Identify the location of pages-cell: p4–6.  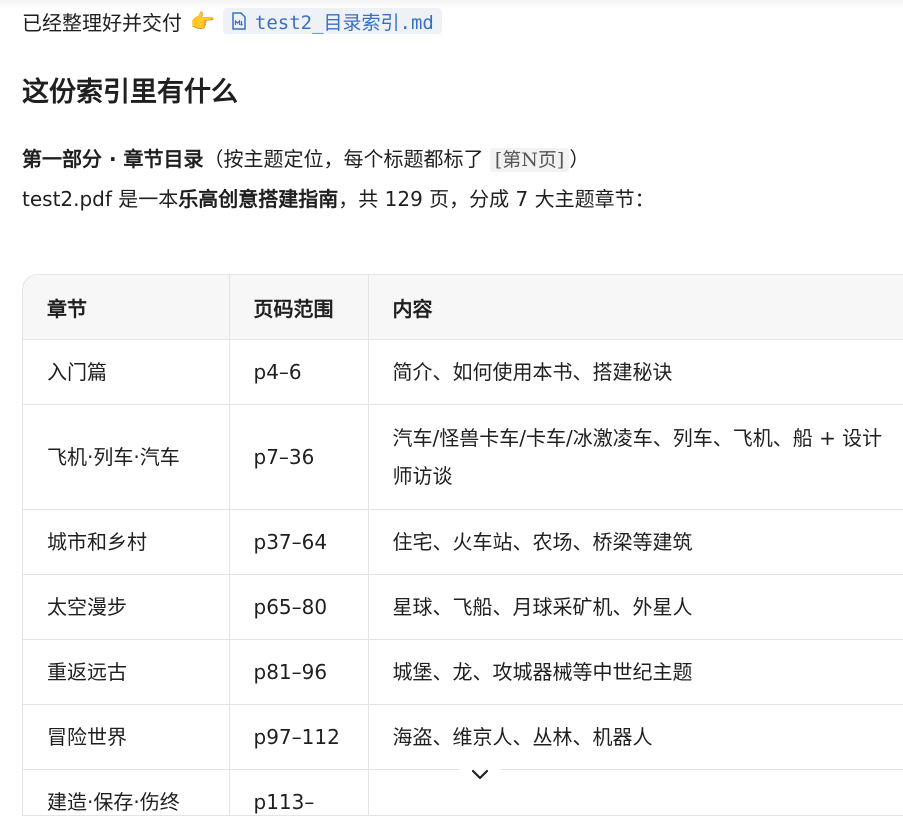
(298, 372).